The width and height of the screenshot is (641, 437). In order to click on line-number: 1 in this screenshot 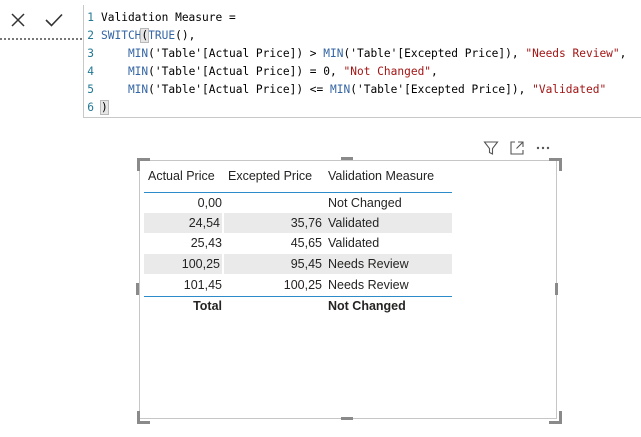, I will do `click(90, 17)`.